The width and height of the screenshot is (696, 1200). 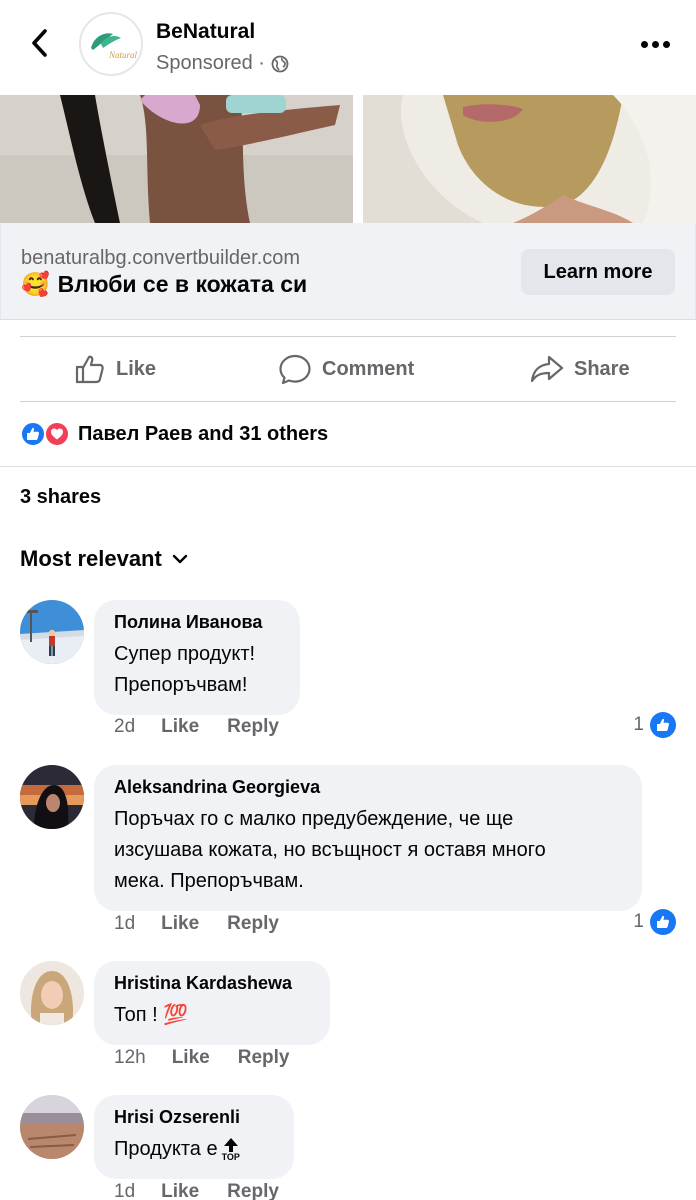 I want to click on top-arrow-emoji-icon: TOP, so click(x=231, y=1149).